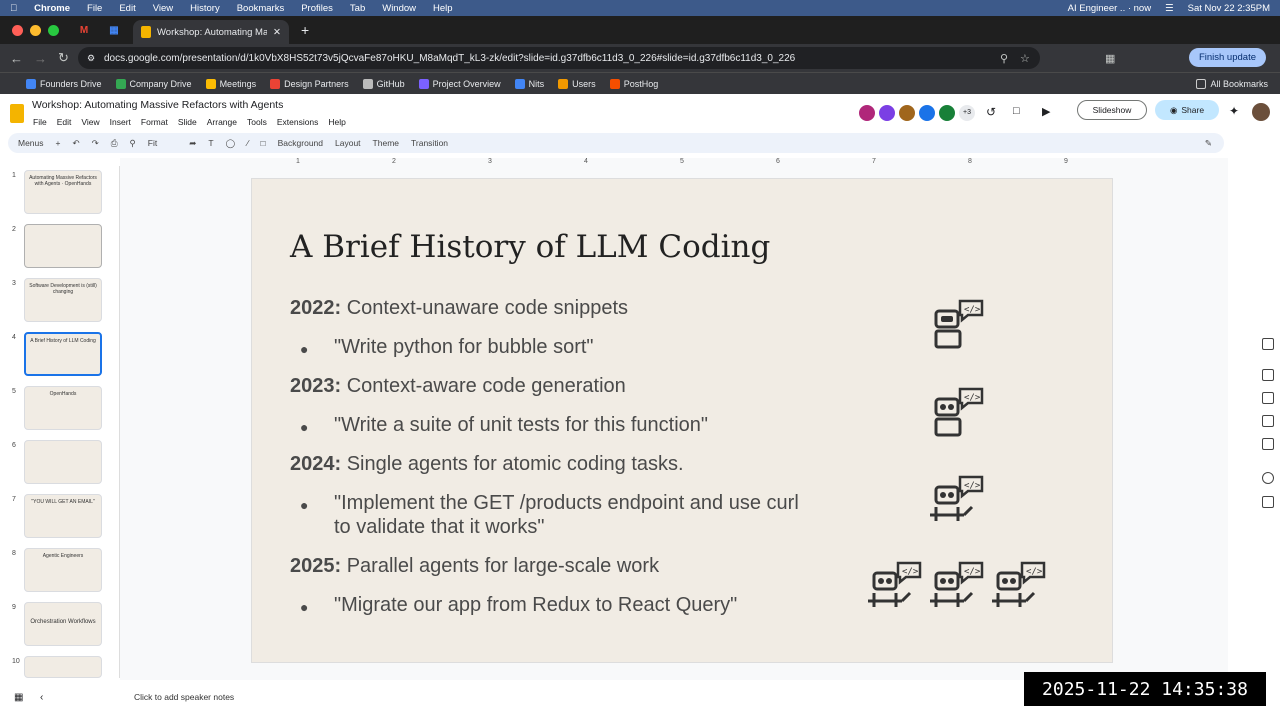  I want to click on menu-tab: Tab, so click(357, 8).